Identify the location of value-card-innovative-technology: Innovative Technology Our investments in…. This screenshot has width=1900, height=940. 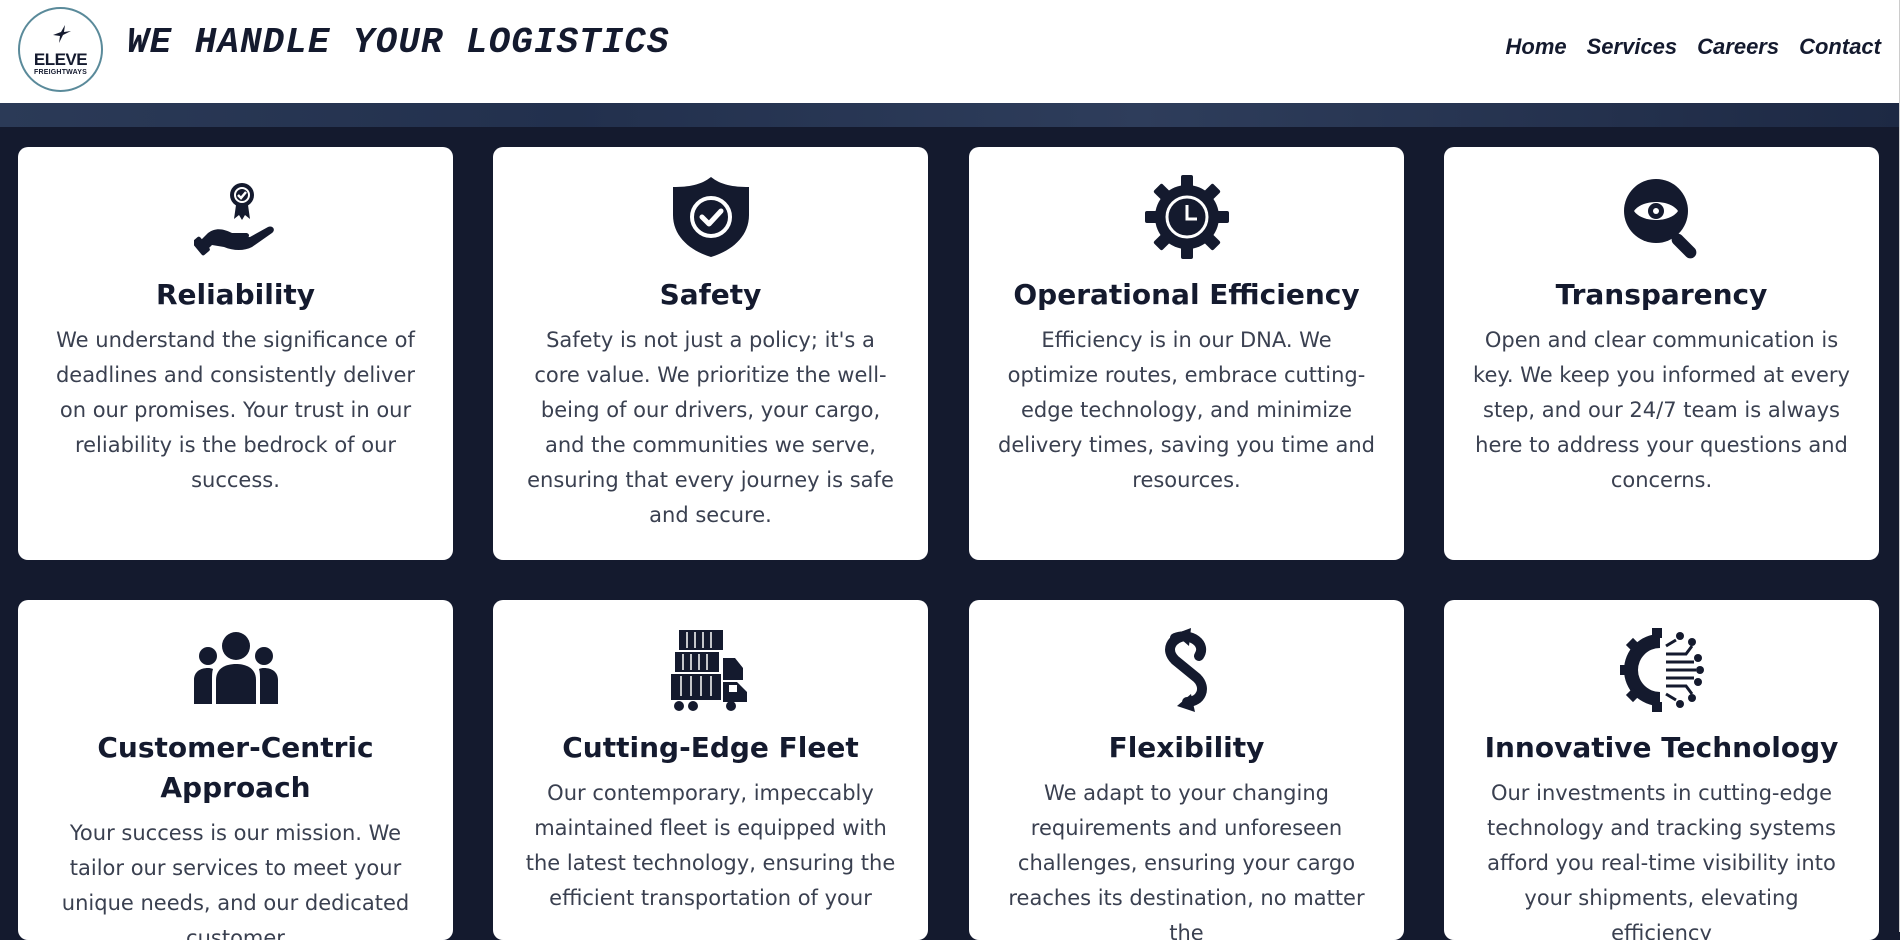
(1661, 770).